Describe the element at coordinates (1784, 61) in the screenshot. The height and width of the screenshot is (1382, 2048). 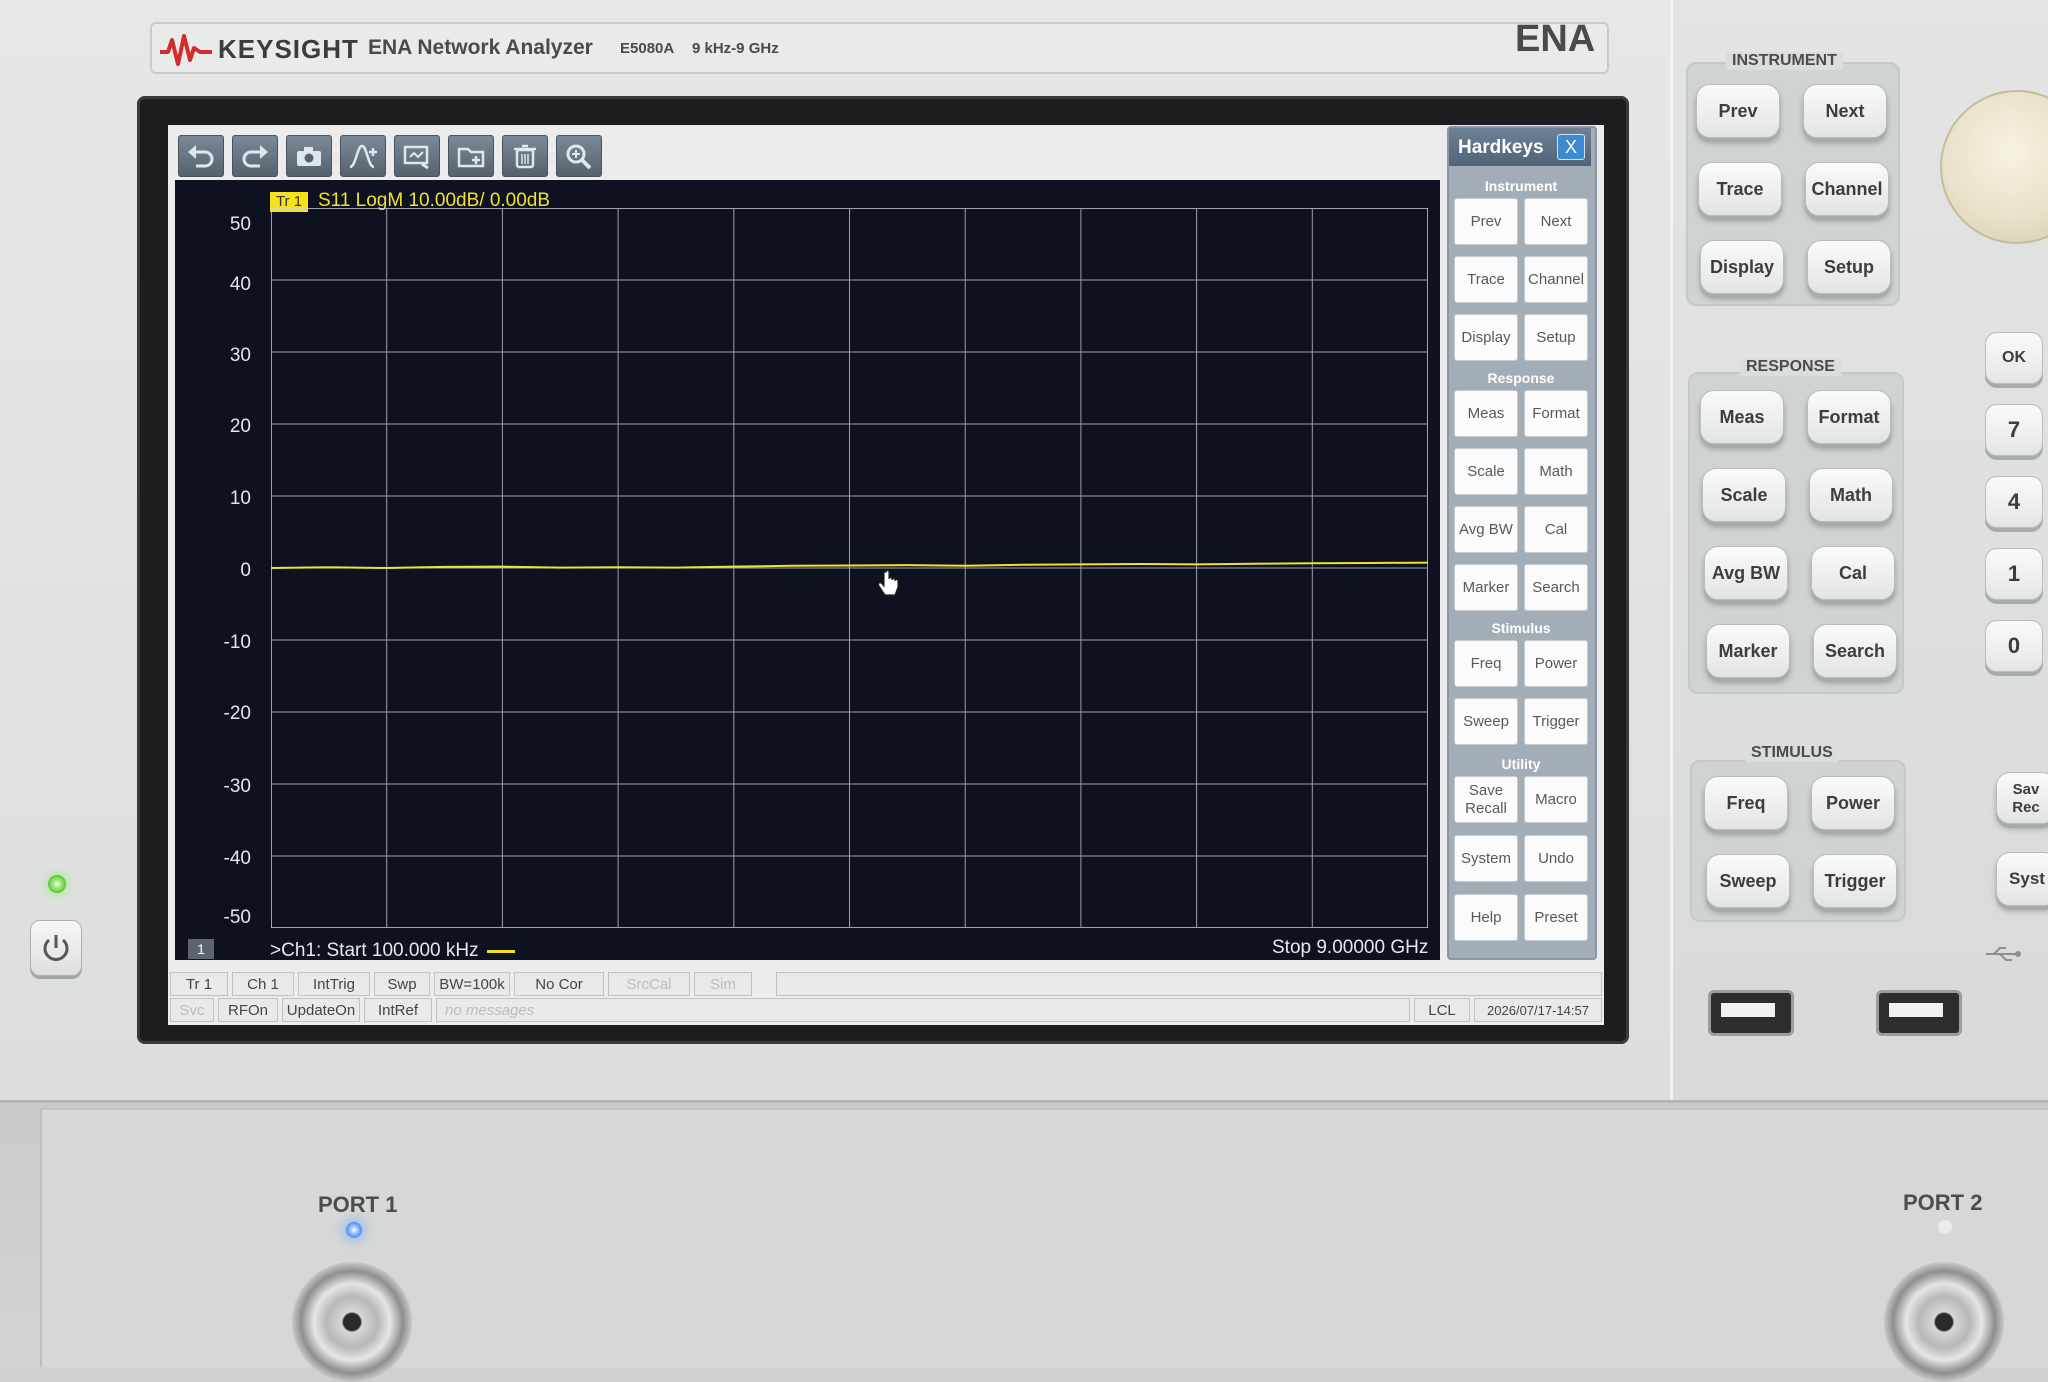
I see `instrument-group-title: INSTRUMENT` at that location.